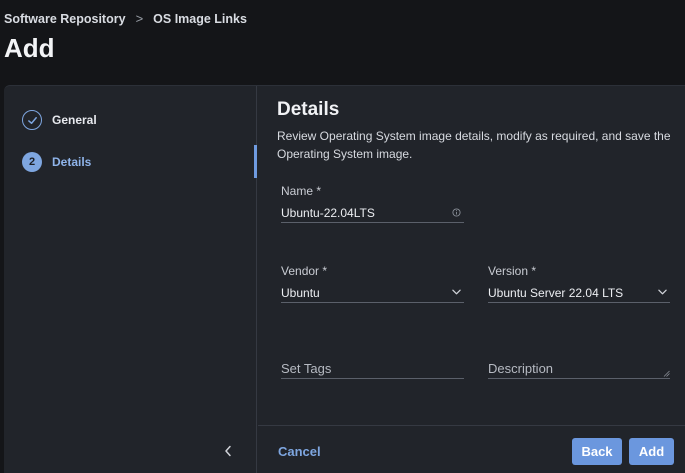  I want to click on vendor-field: Vendor * Ubuntu, so click(372, 283).